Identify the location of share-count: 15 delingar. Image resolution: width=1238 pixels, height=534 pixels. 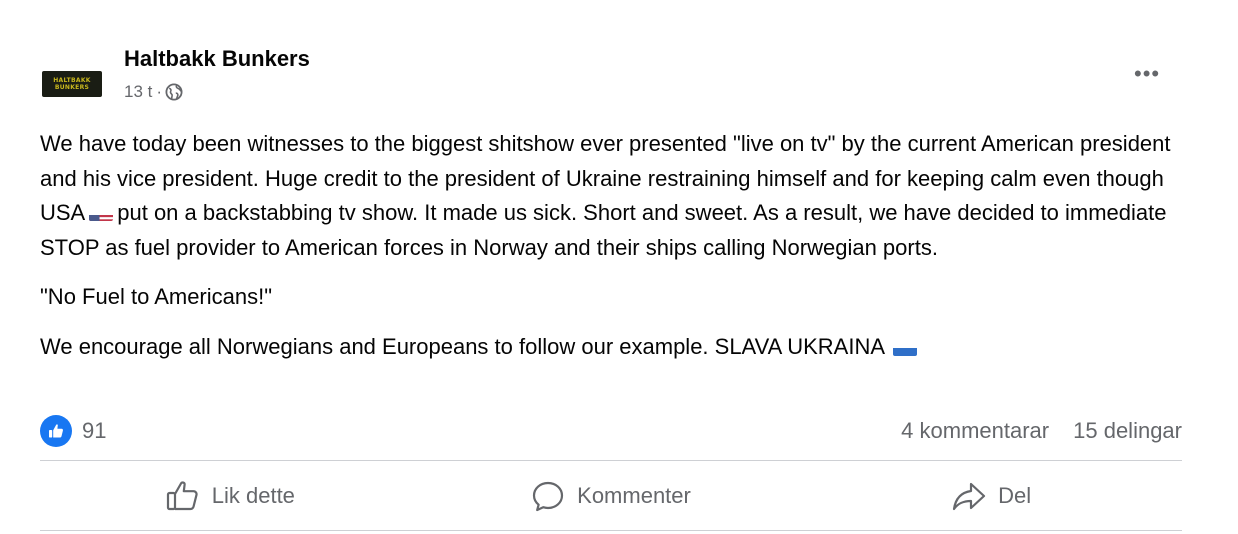
(1127, 431).